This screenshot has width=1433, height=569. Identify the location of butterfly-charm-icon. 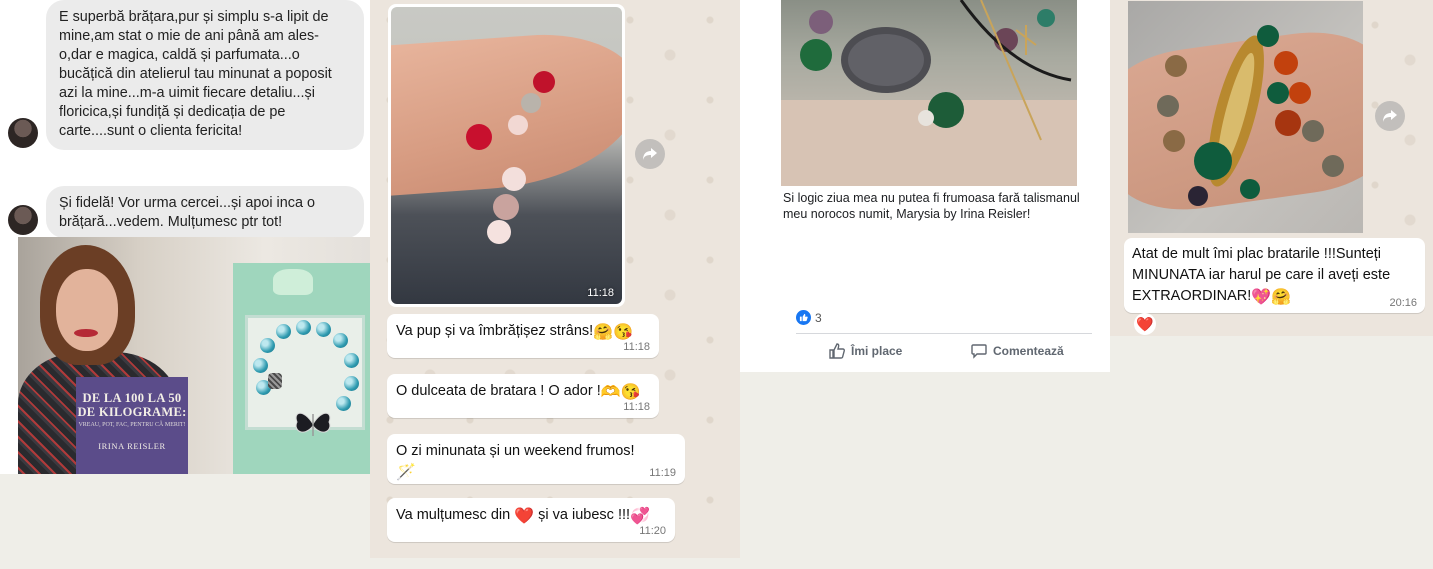
(313, 424).